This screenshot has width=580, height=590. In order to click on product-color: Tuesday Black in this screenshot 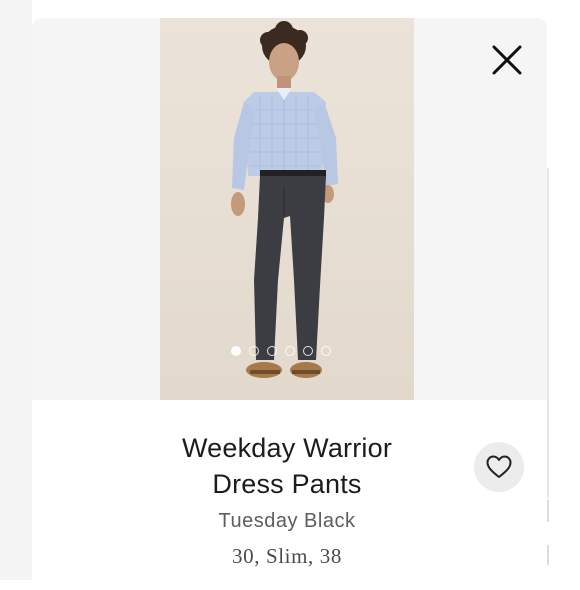, I will do `click(287, 521)`.